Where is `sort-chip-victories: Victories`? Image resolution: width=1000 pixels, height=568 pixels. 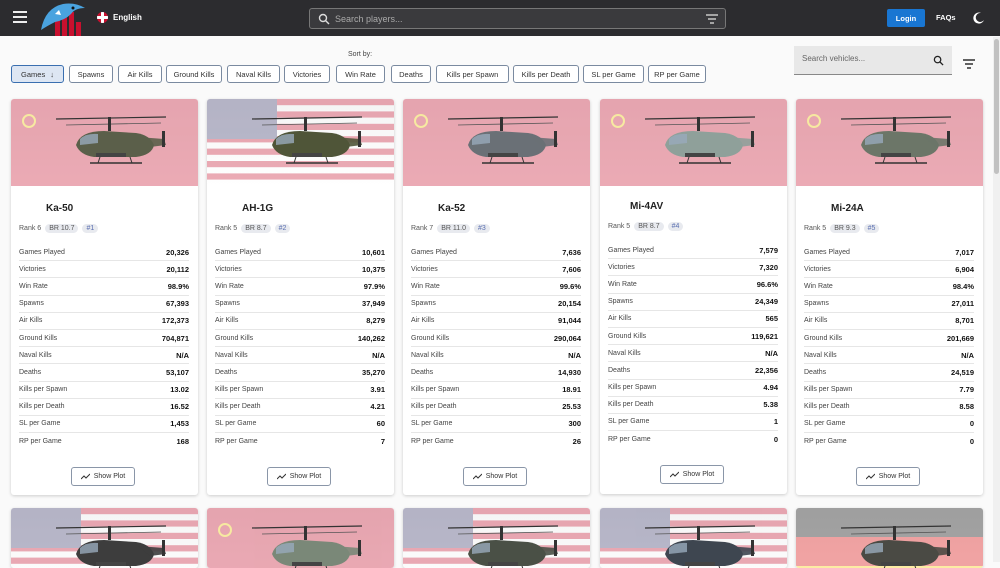
sort-chip-victories: Victories is located at coordinates (307, 74).